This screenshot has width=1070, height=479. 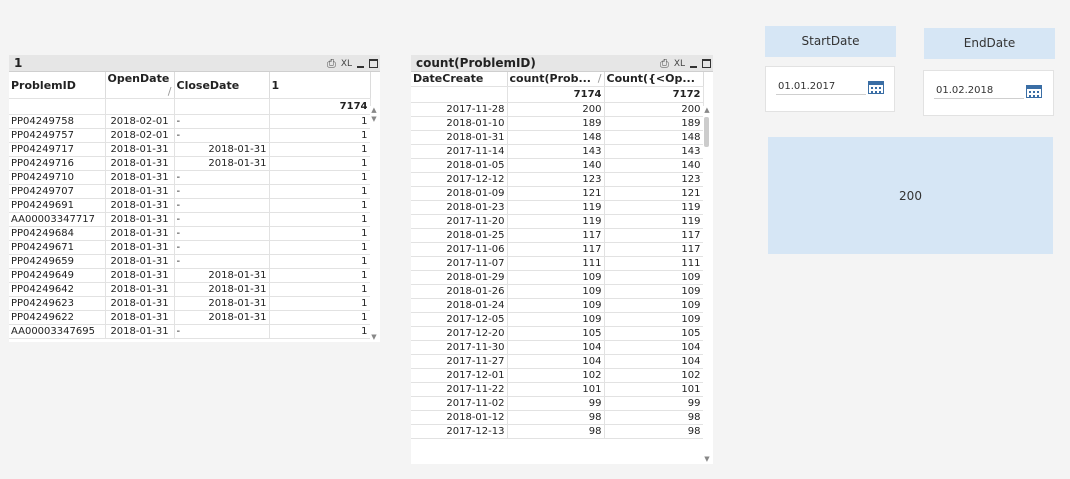 I want to click on table-row: 2017-11-27 104 104, so click(x=557, y=361).